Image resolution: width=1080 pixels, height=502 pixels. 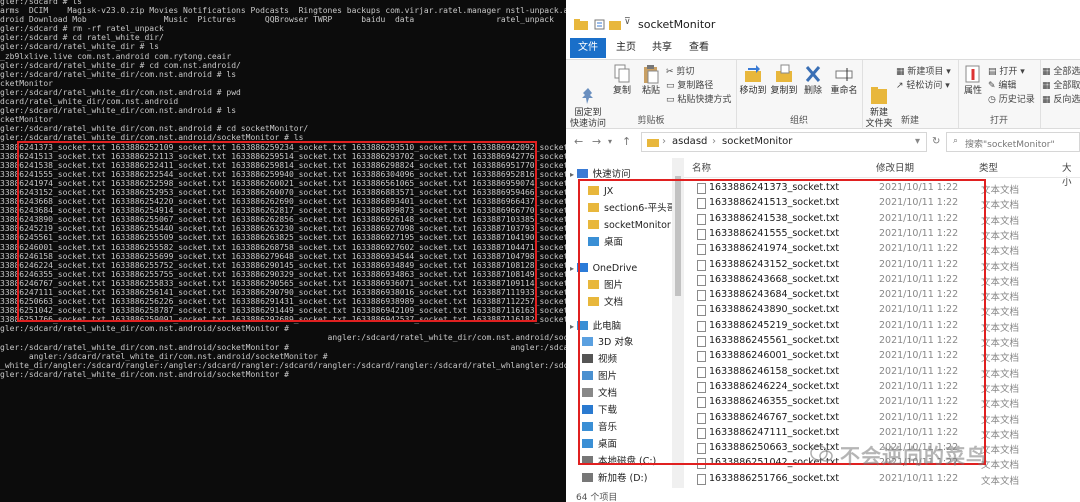 What do you see at coordinates (988, 167) in the screenshot?
I see `column-header-type: 类型` at bounding box center [988, 167].